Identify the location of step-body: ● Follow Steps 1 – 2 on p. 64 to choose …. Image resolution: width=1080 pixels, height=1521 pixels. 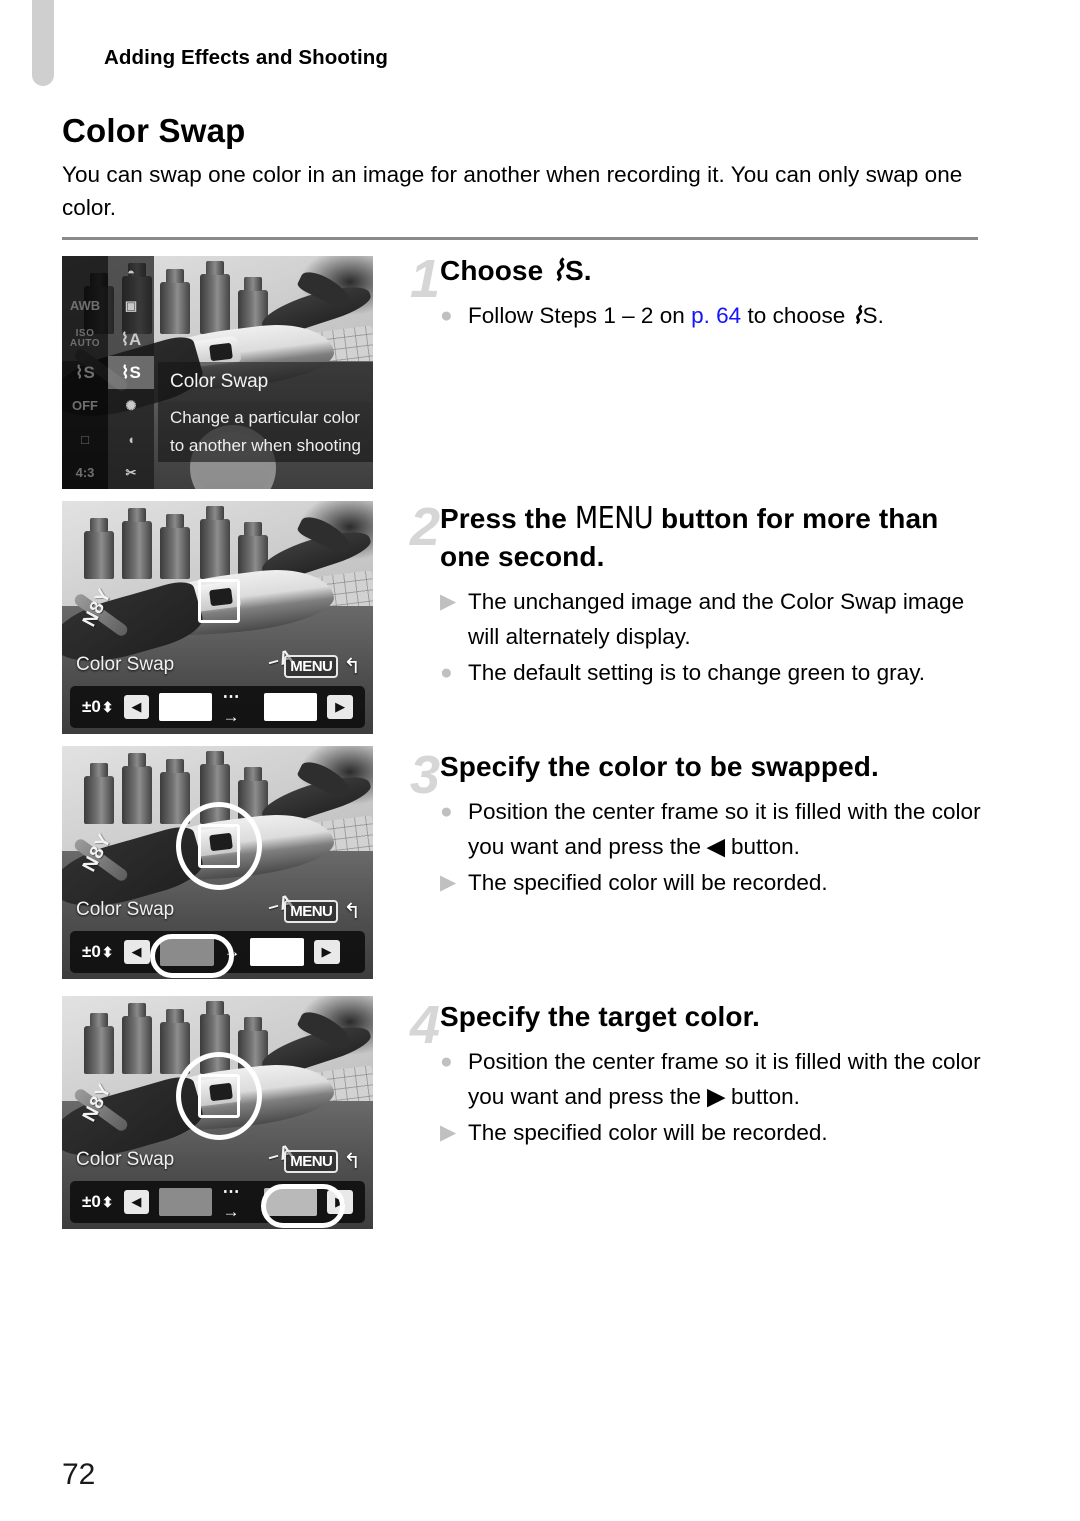
(715, 315).